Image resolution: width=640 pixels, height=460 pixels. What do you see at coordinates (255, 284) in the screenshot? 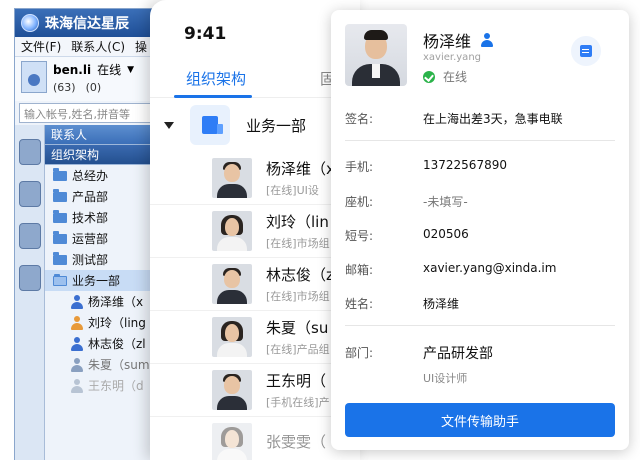
I see `list-item: 林志俊（z [在线]市场组` at bounding box center [255, 284].